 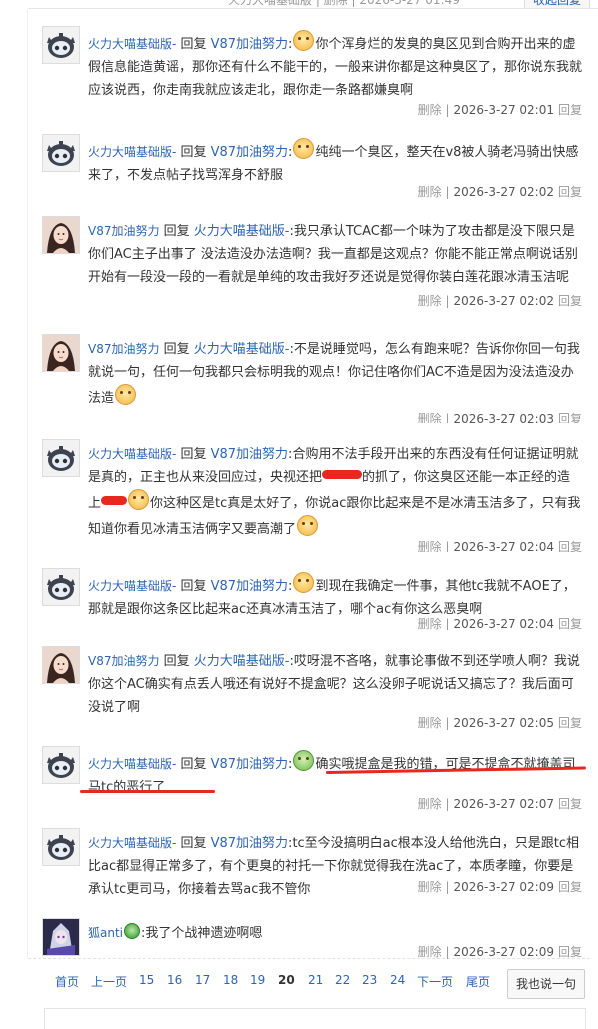 I want to click on page-link: 18, so click(x=230, y=980).